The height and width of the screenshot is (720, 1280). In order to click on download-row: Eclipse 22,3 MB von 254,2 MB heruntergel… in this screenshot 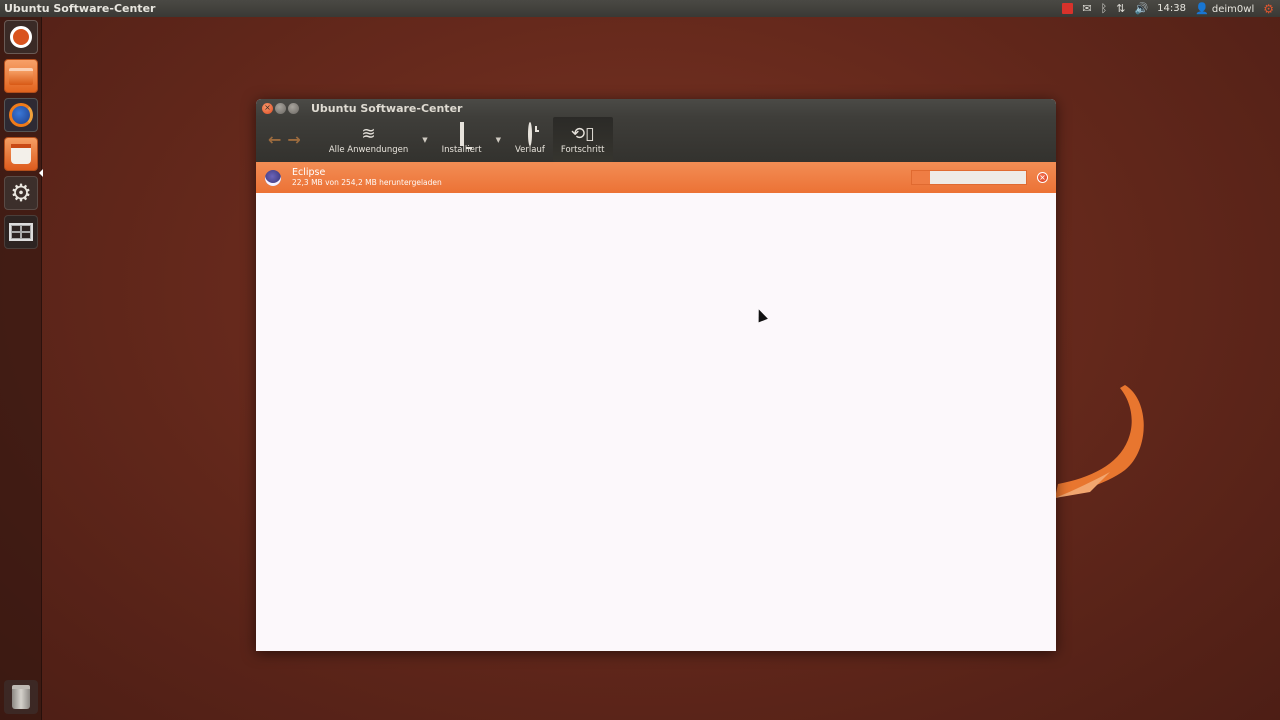, I will do `click(656, 177)`.